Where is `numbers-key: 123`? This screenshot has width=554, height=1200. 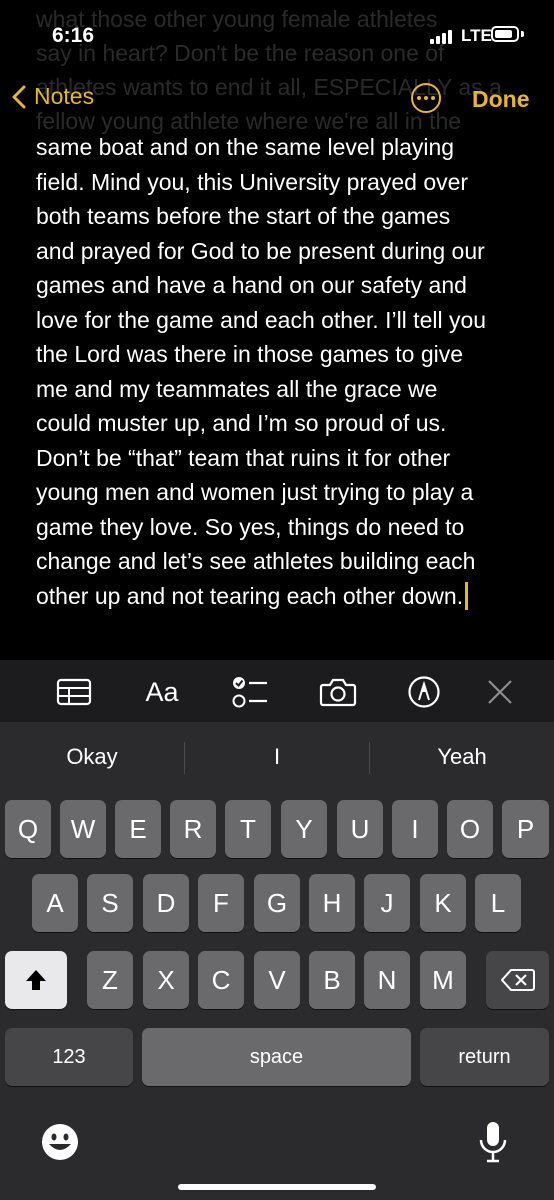
numbers-key: 123 is located at coordinates (69, 1057).